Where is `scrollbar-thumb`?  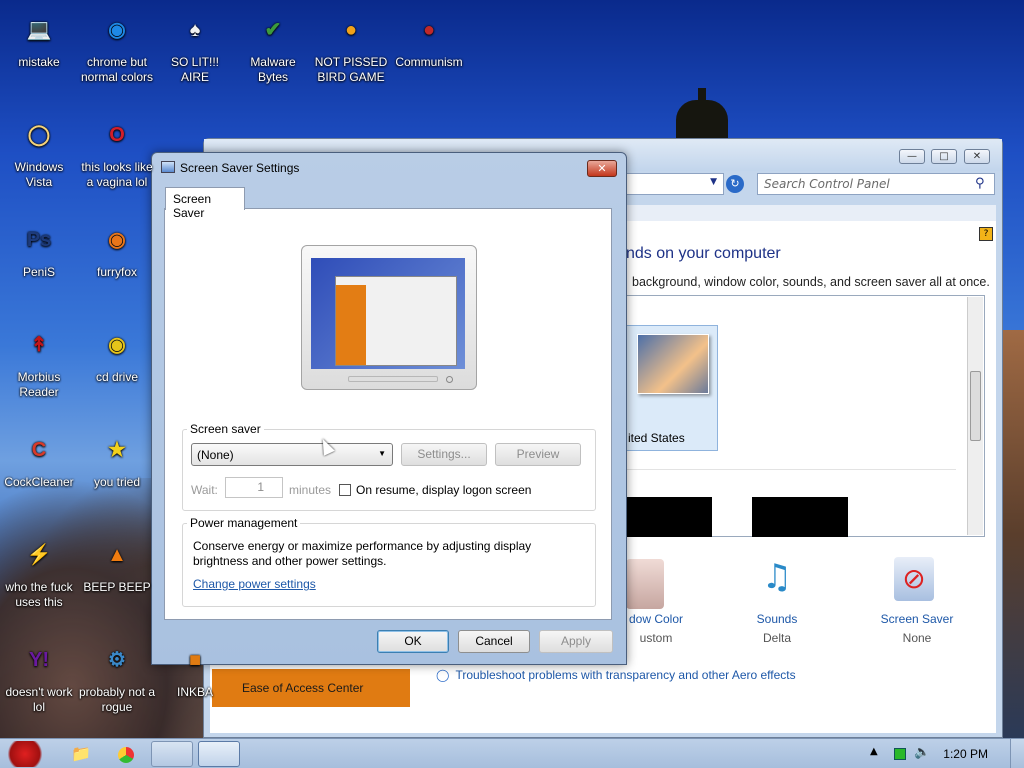
scrollbar-thumb is located at coordinates (975, 406).